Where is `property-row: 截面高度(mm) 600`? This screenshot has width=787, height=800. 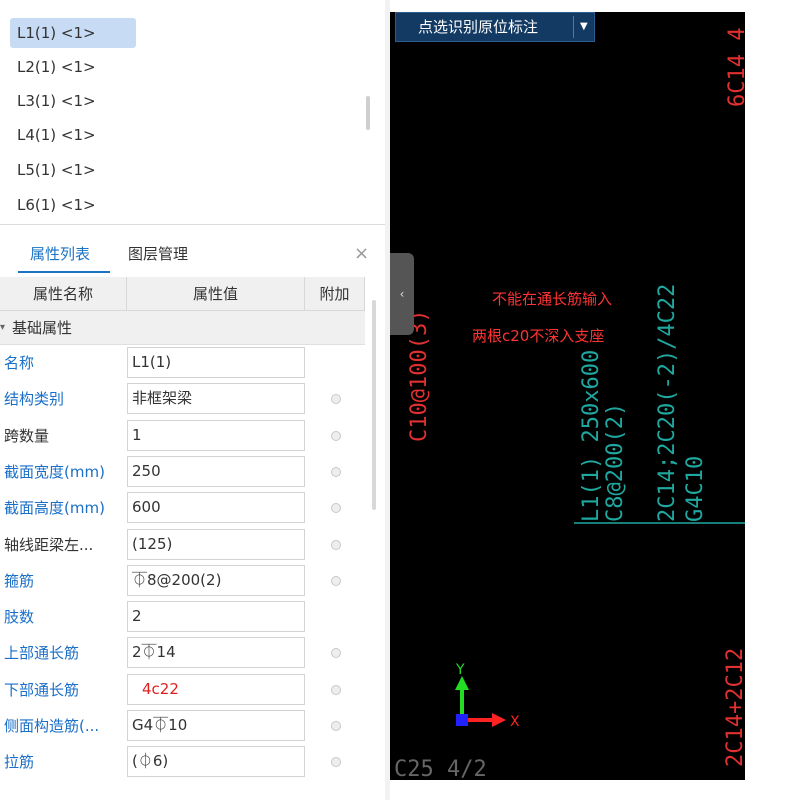 property-row: 截面高度(mm) 600 is located at coordinates (182, 508).